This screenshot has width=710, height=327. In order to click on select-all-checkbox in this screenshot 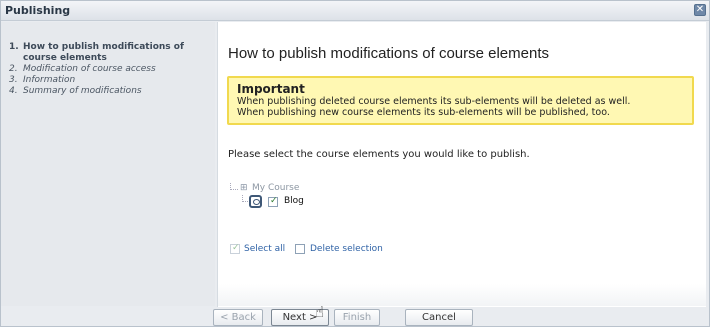, I will do `click(235, 248)`.